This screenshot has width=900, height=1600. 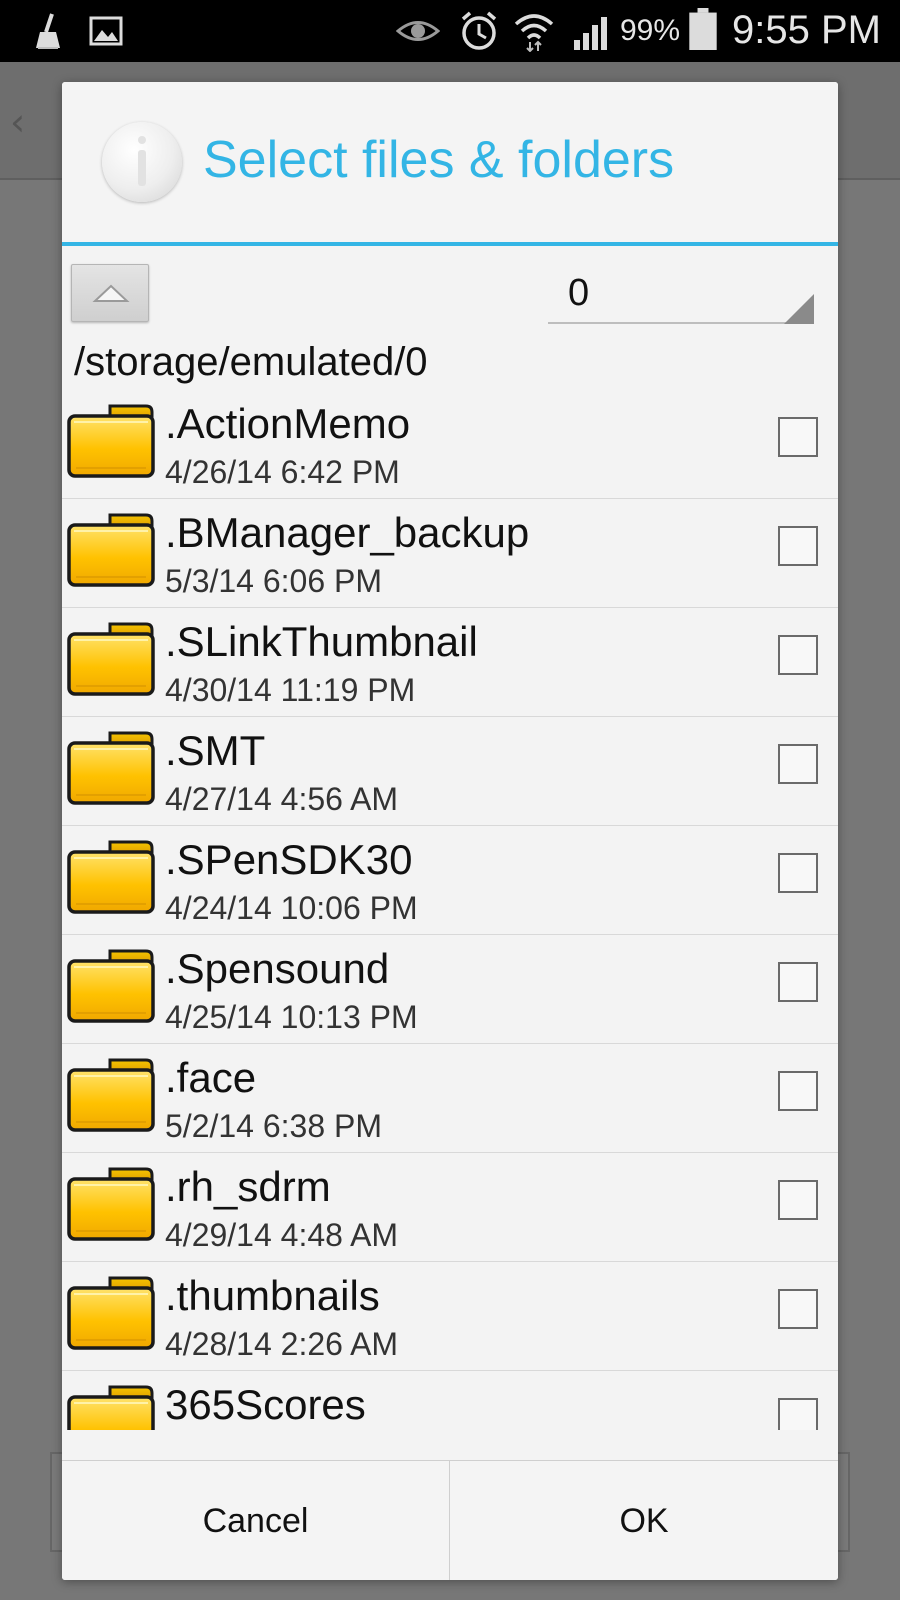 What do you see at coordinates (272, 1295) in the screenshot?
I see `file-name: .thumbnails` at bounding box center [272, 1295].